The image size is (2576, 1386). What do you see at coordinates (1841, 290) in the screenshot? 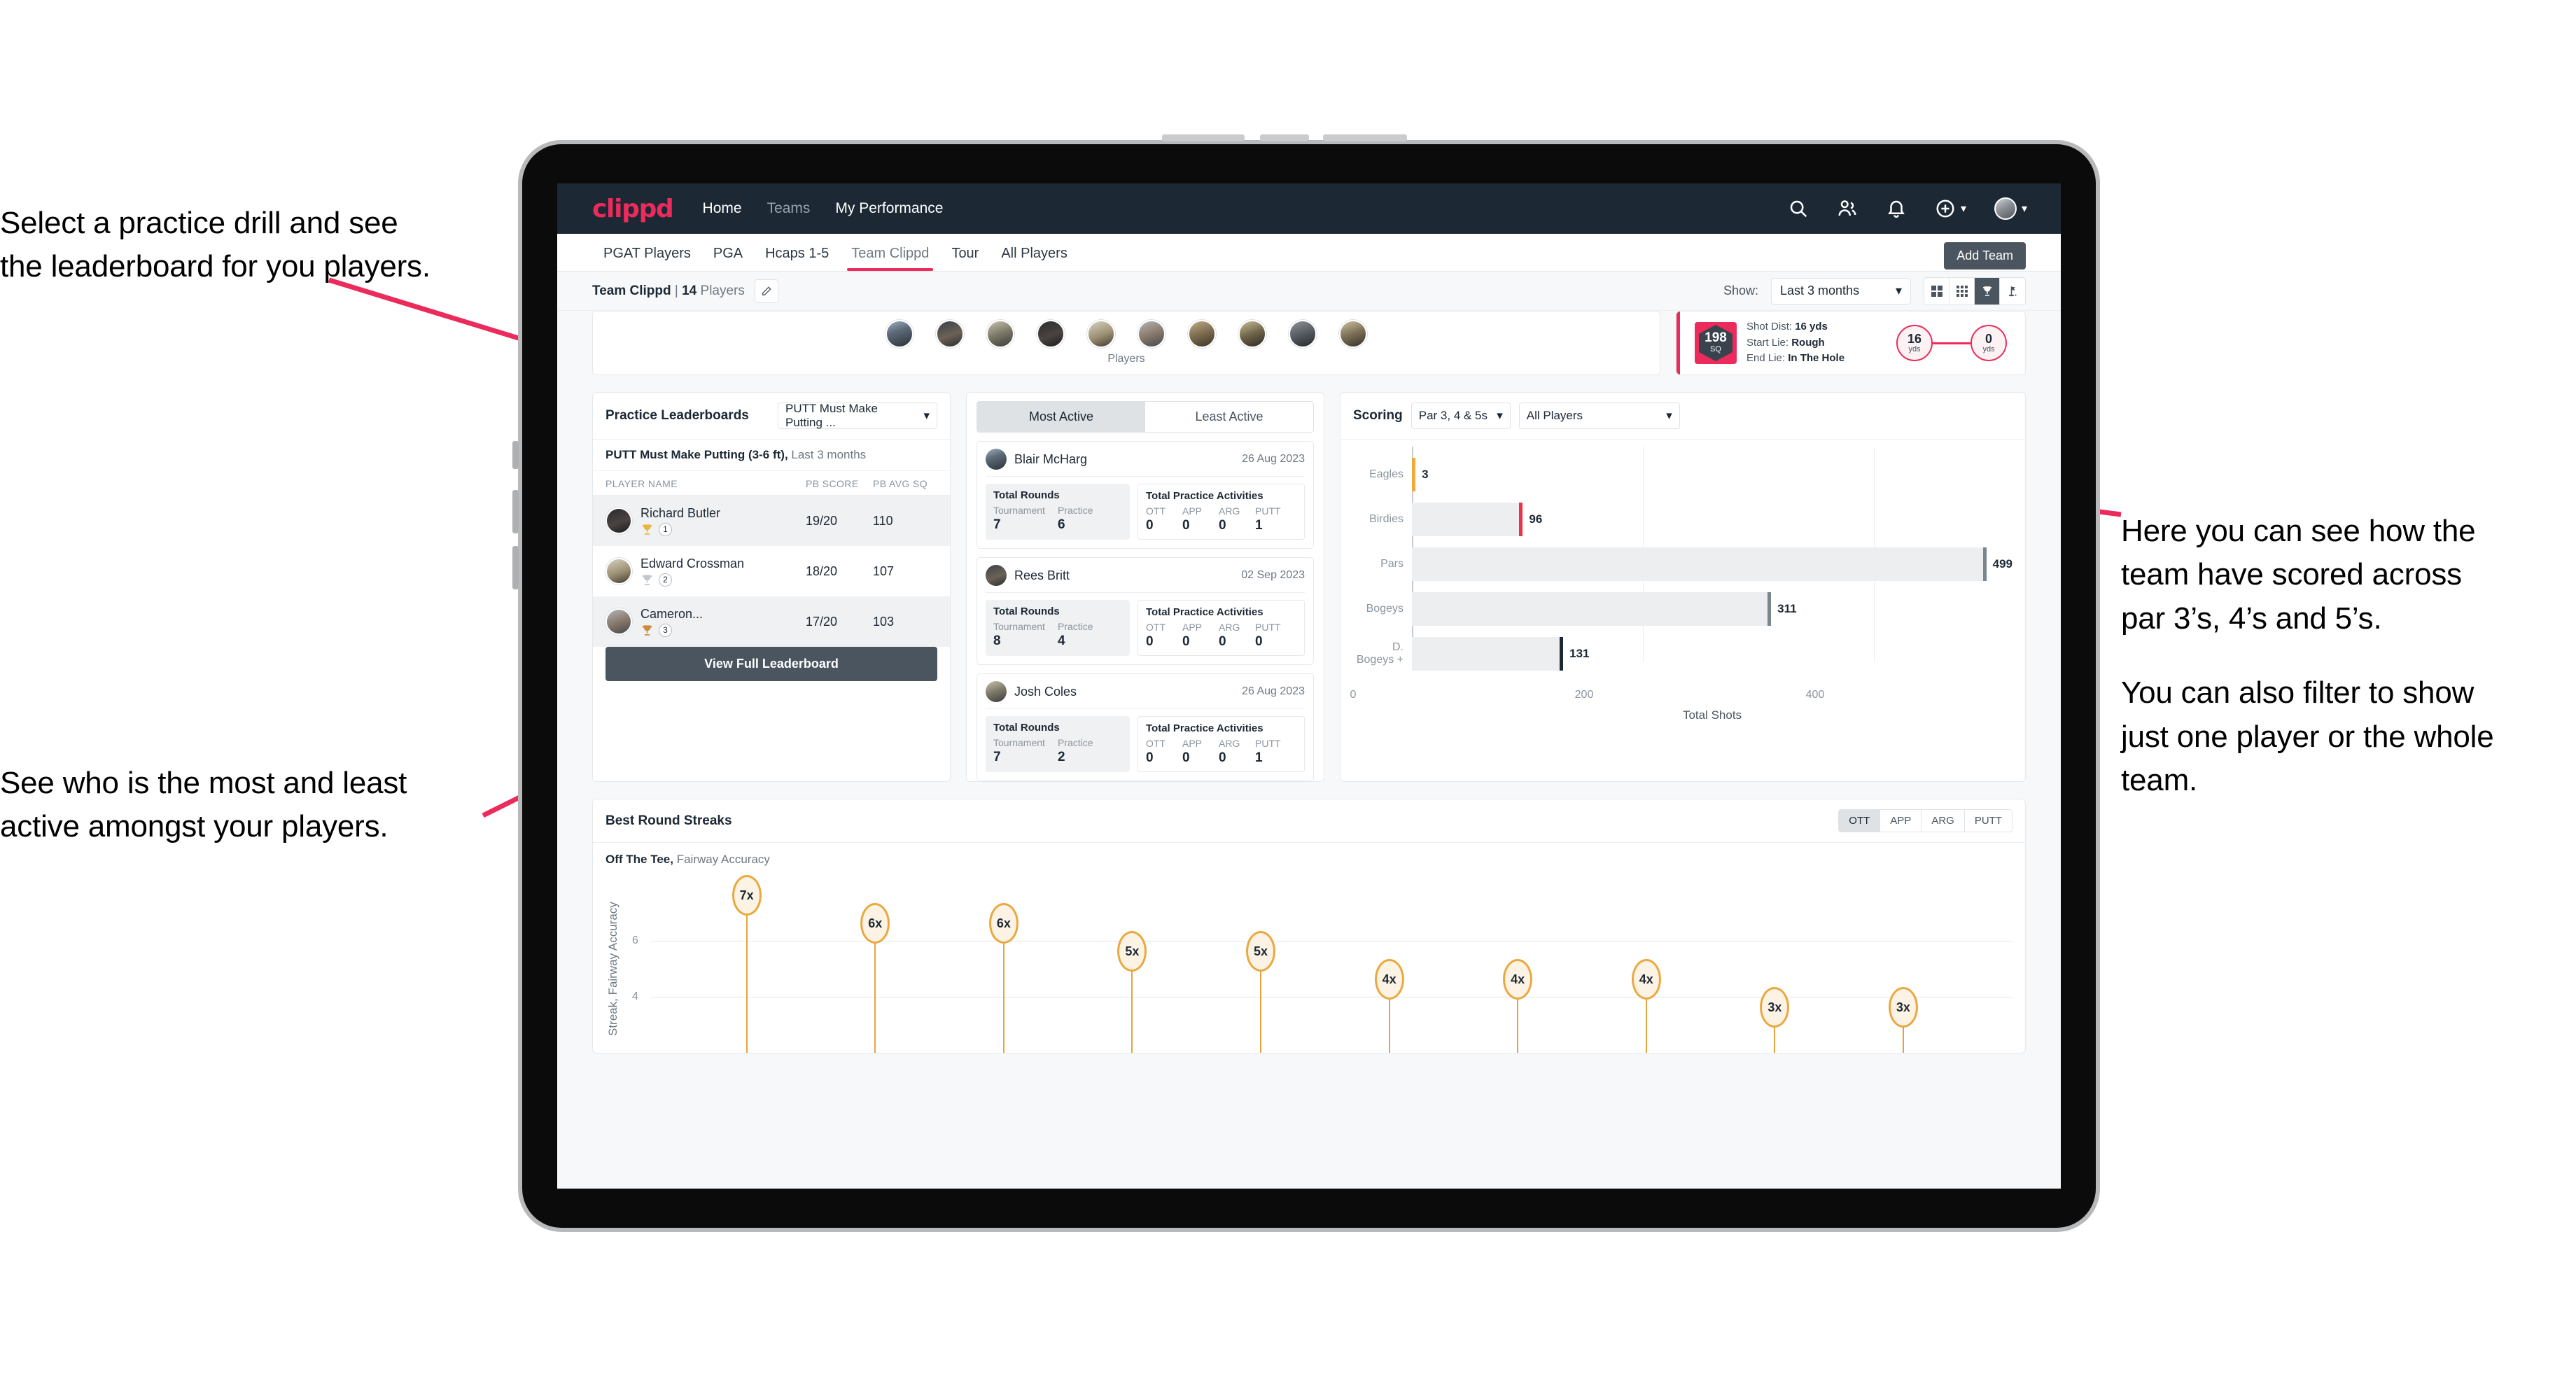
I see `date-range-select: Last 3 months ▾` at bounding box center [1841, 290].